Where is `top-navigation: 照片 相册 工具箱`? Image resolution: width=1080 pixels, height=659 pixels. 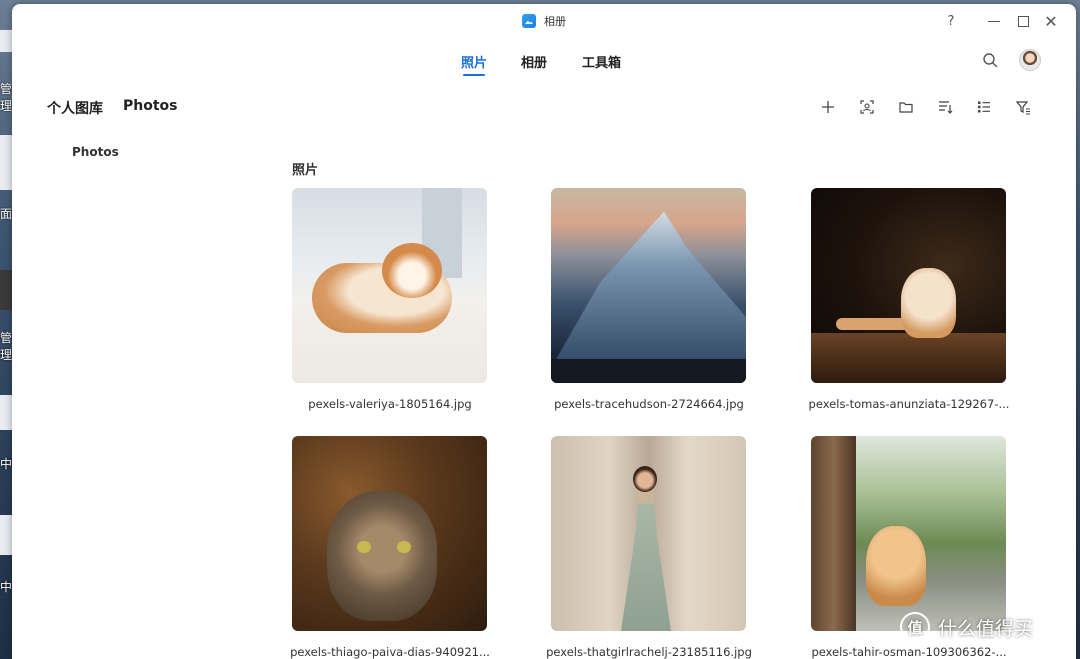 top-navigation: 照片 相册 工具箱 is located at coordinates (544, 66).